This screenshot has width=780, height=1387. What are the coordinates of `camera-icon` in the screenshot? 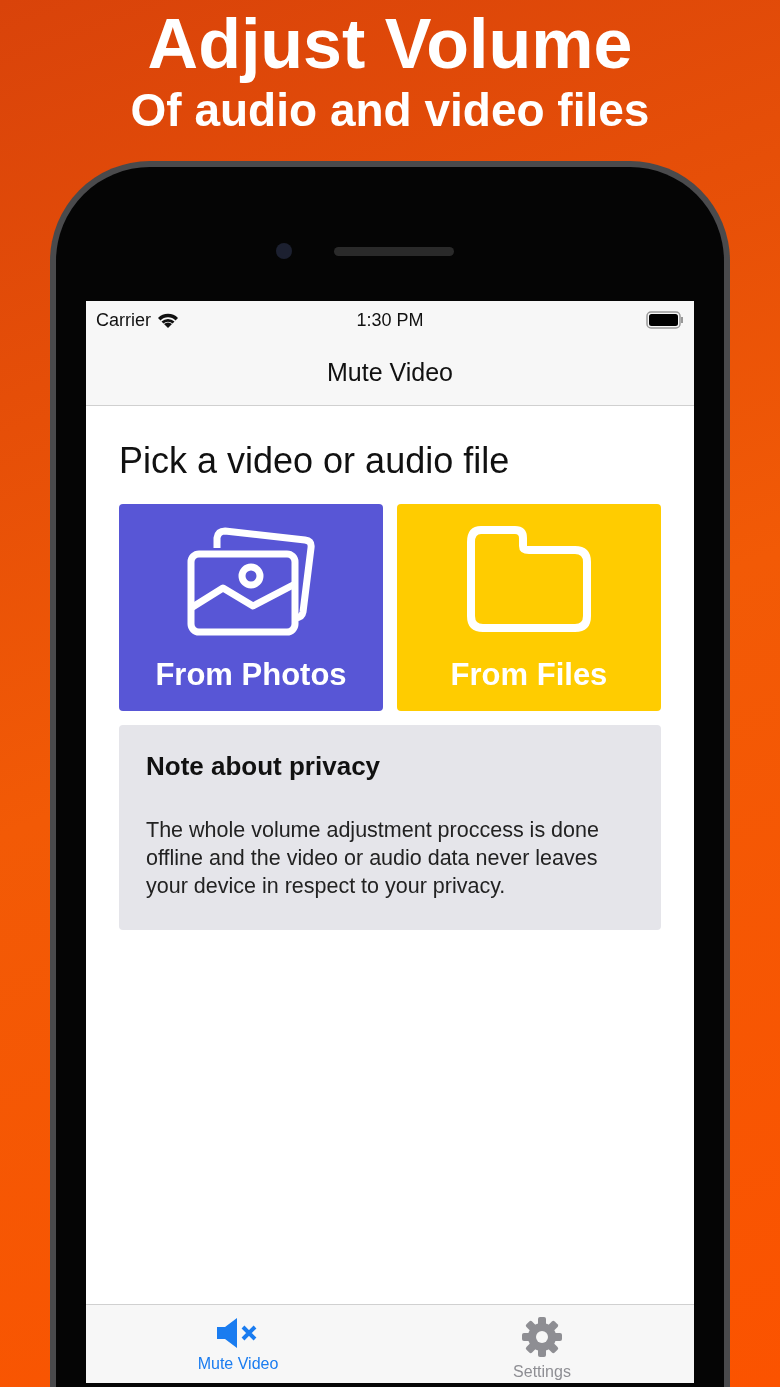 It's located at (284, 251).